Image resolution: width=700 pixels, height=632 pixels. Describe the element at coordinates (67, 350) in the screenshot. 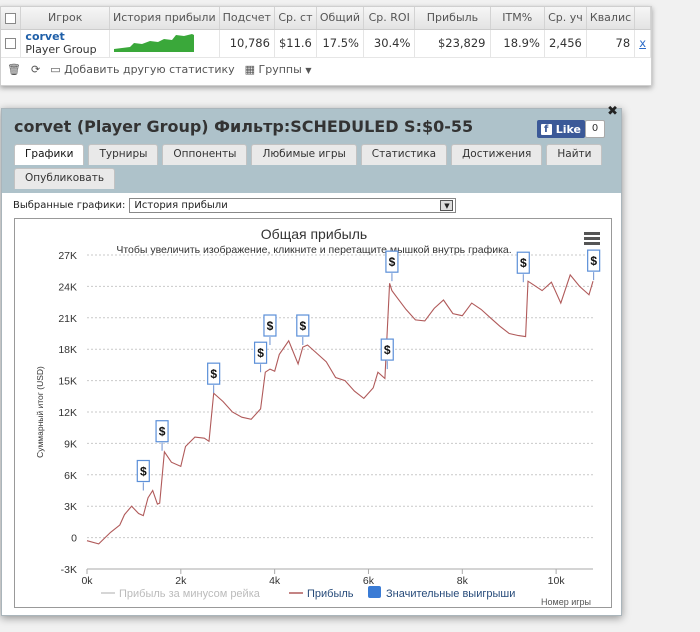

I see `y-tick-label: 18K` at that location.